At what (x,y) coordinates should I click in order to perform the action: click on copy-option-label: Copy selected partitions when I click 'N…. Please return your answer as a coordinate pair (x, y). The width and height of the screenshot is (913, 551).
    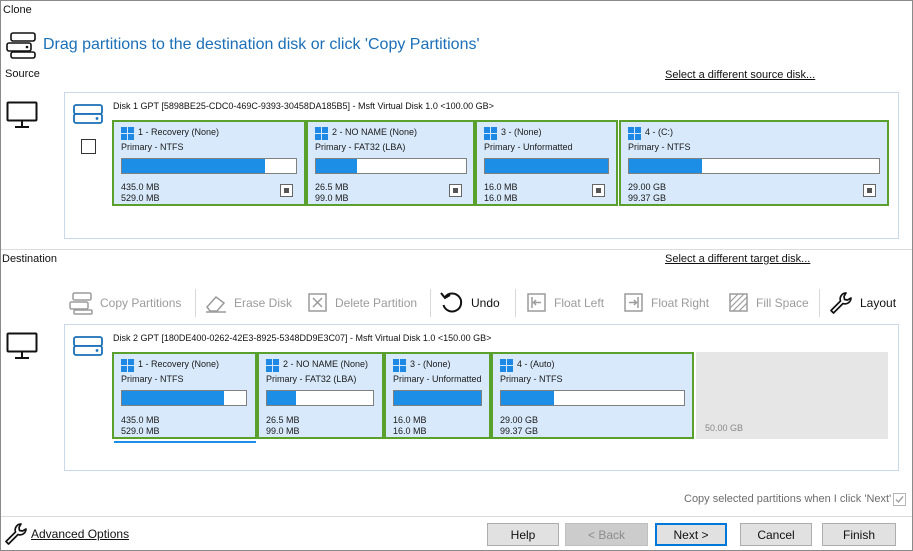
    Looking at the image, I should click on (788, 499).